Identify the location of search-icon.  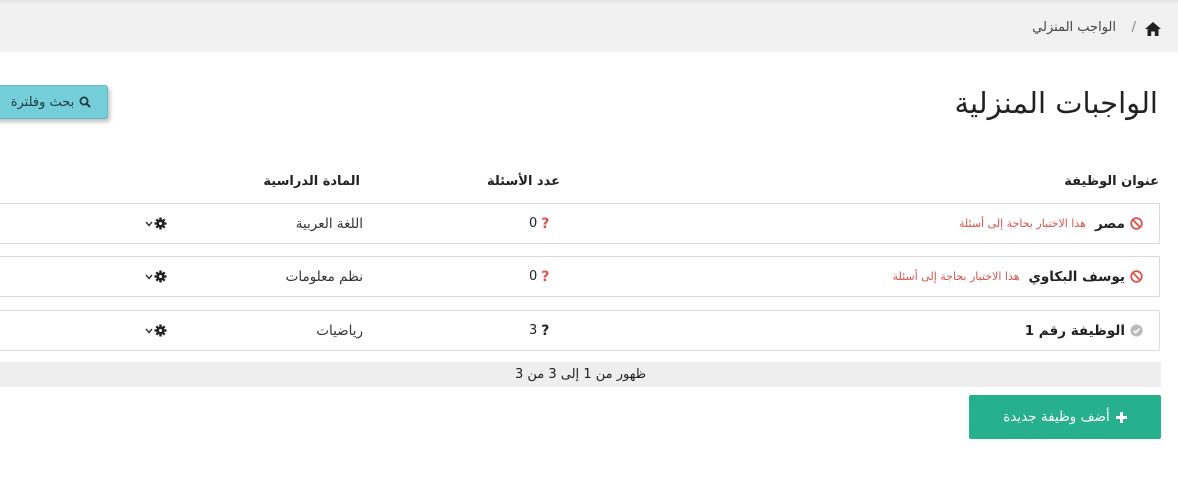
(85, 102).